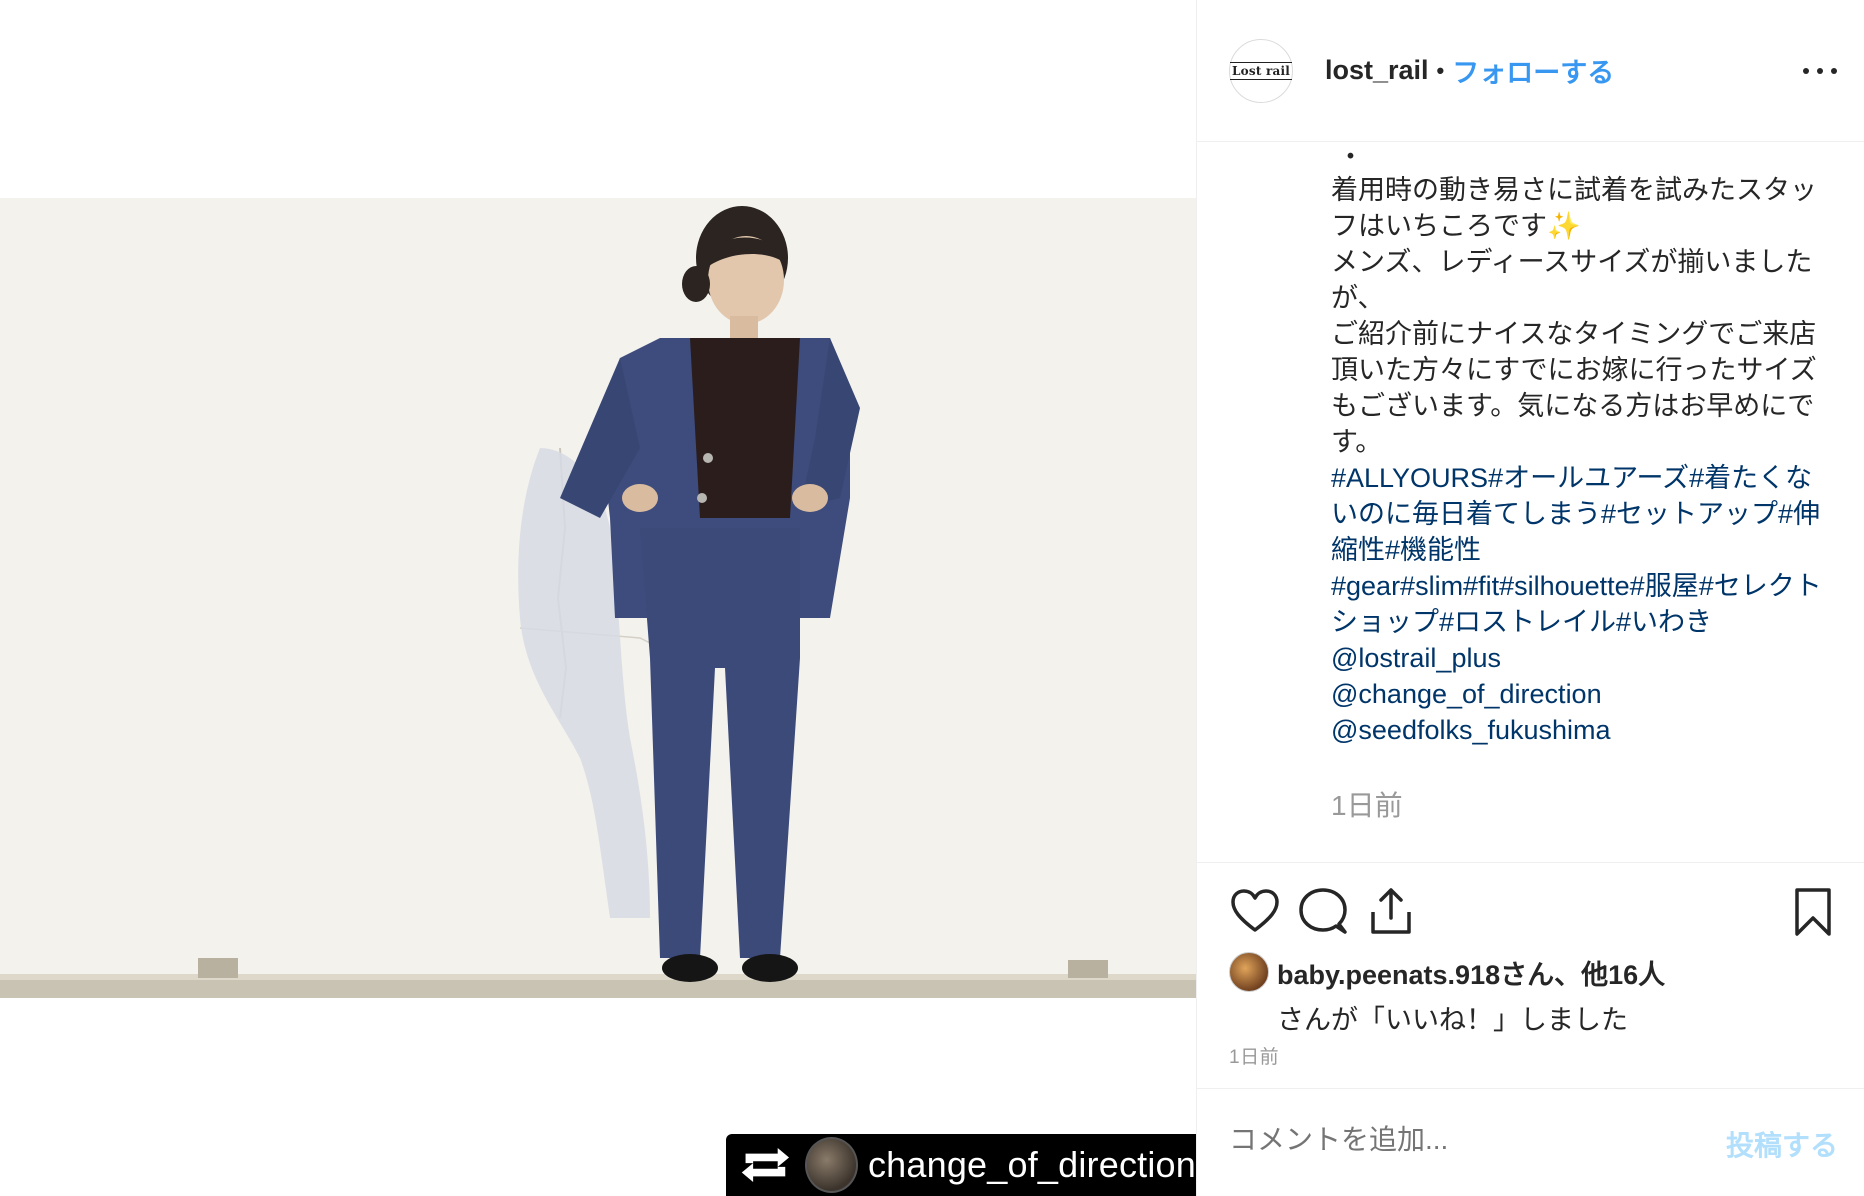 This screenshot has height=1196, width=1864. I want to click on author-avatar: Lost rail, so click(1261, 70).